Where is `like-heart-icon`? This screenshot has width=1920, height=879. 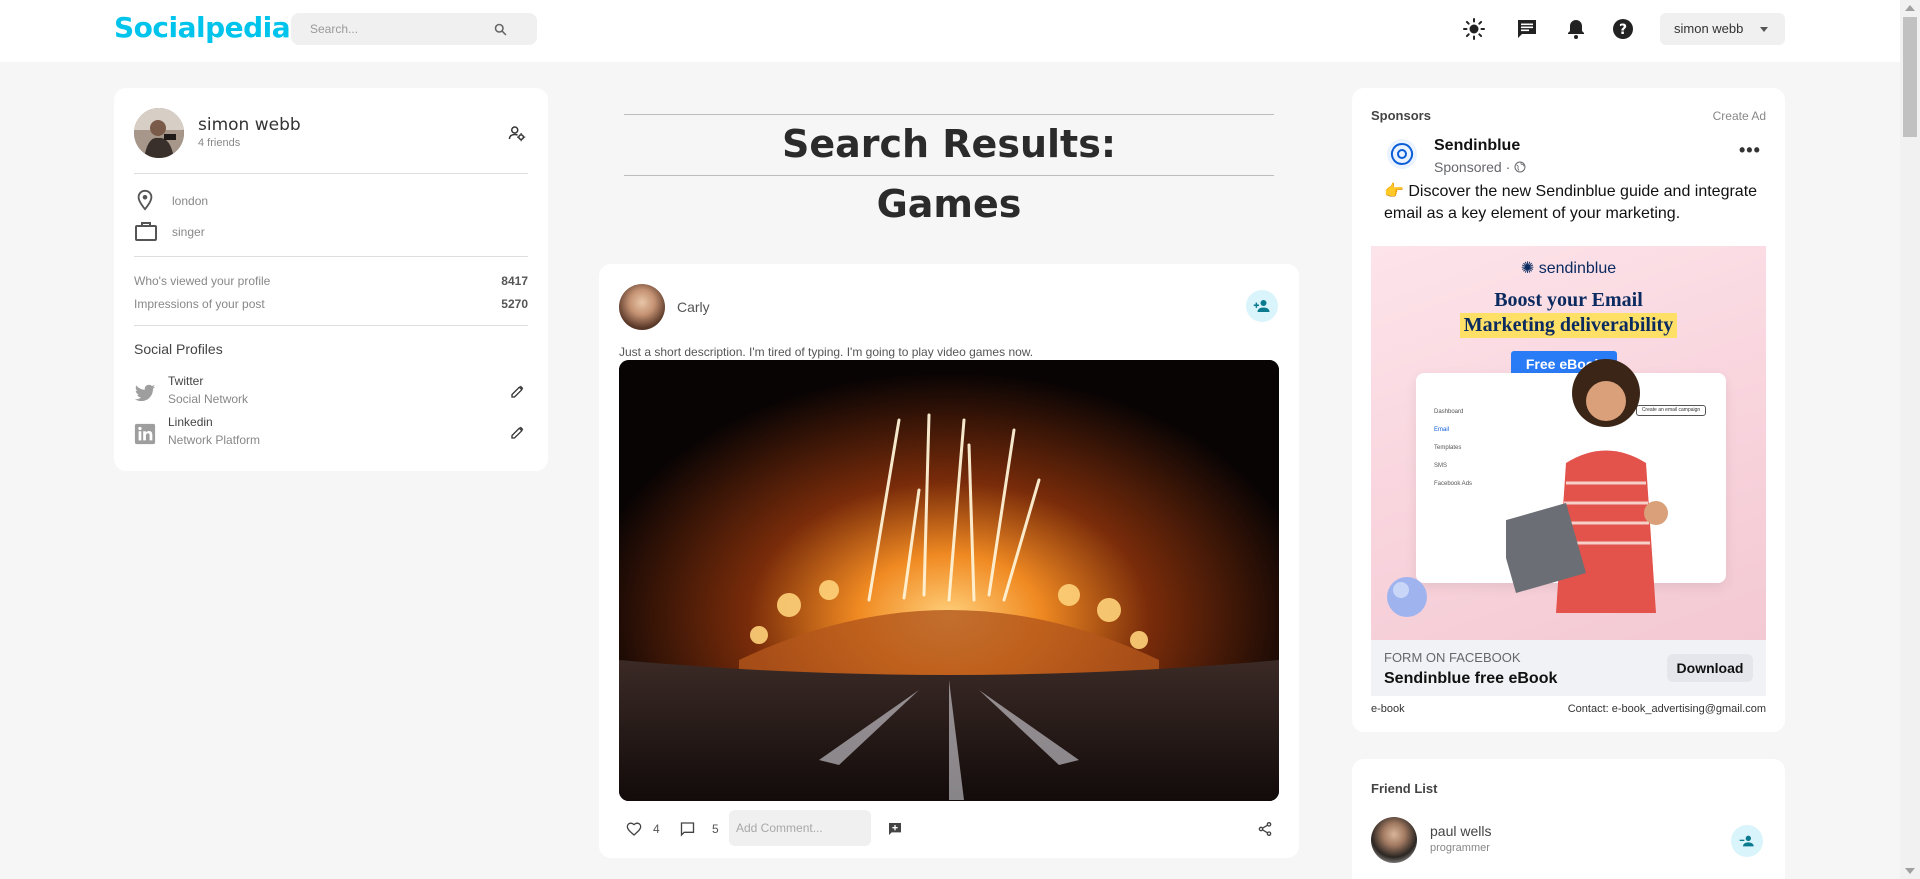 like-heart-icon is located at coordinates (634, 829).